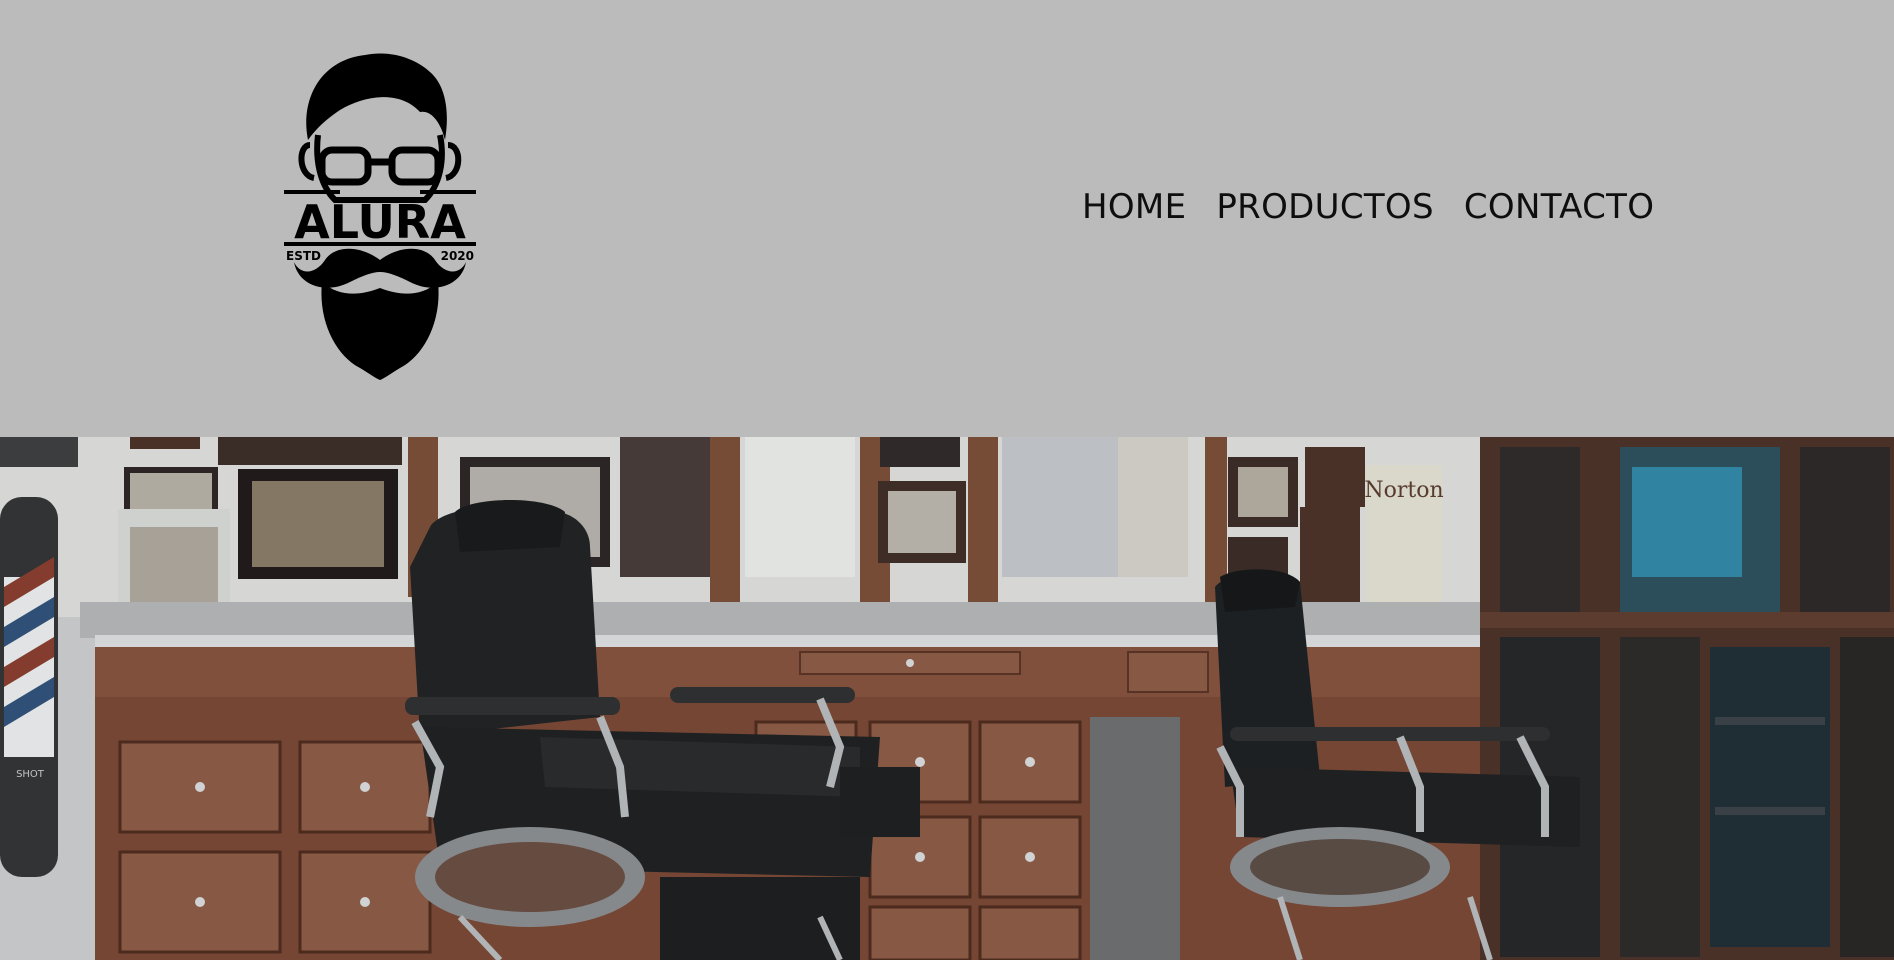 The height and width of the screenshot is (960, 1894). I want to click on bearded-man-logo-icon: ALURA ESTD 2020, so click(380, 216).